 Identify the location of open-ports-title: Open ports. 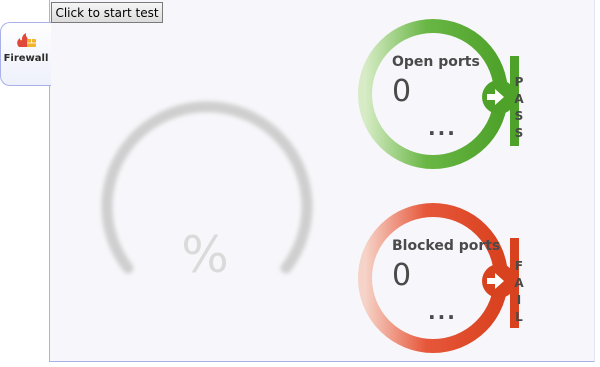
(436, 62).